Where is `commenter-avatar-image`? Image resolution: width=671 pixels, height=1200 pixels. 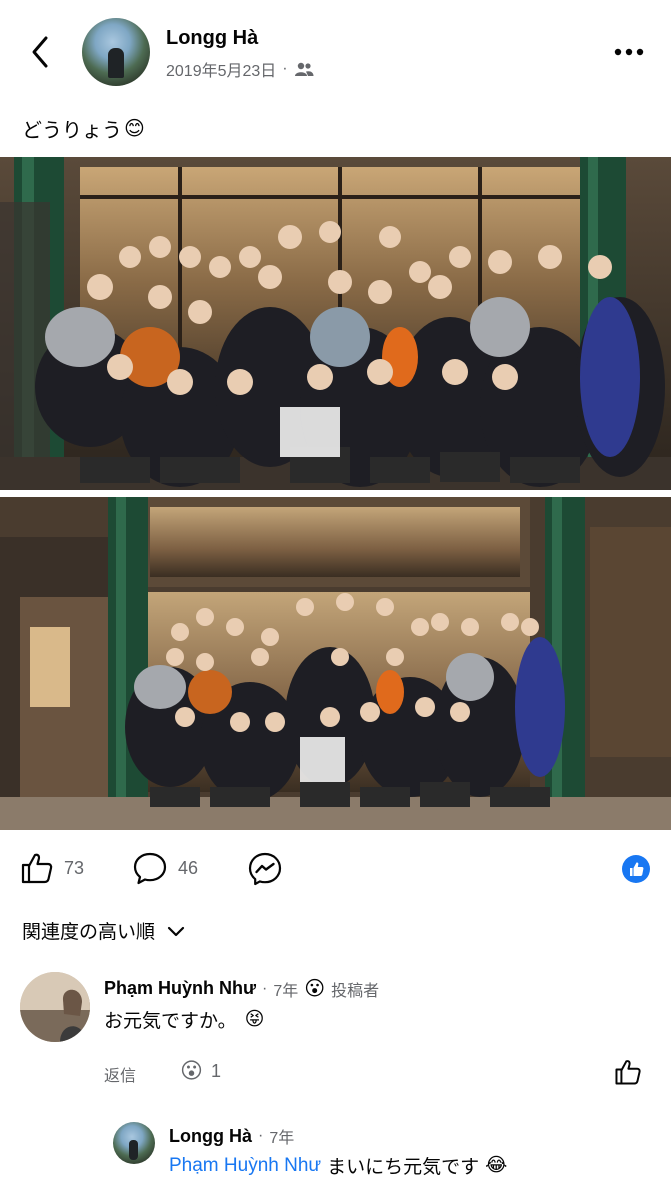
commenter-avatar-image is located at coordinates (55, 1007).